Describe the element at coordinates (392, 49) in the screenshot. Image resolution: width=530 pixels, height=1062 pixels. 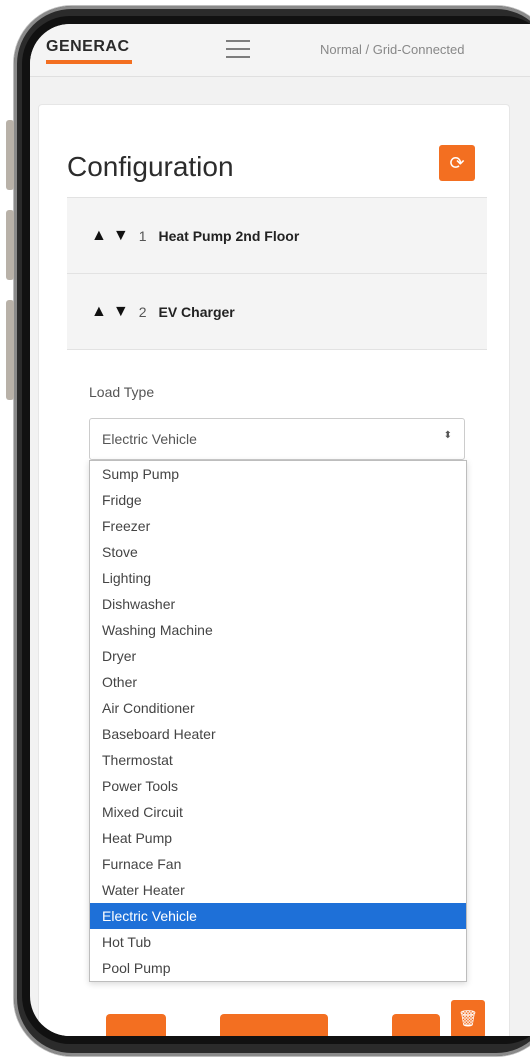
I see `system-status: Normal / Grid-Connected` at that location.